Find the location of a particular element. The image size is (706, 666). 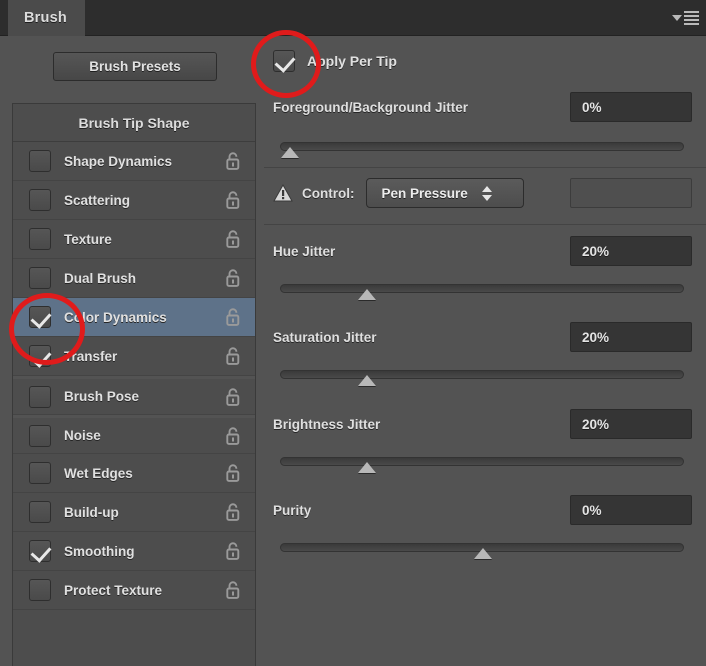

list-item: Texture is located at coordinates (134, 239).